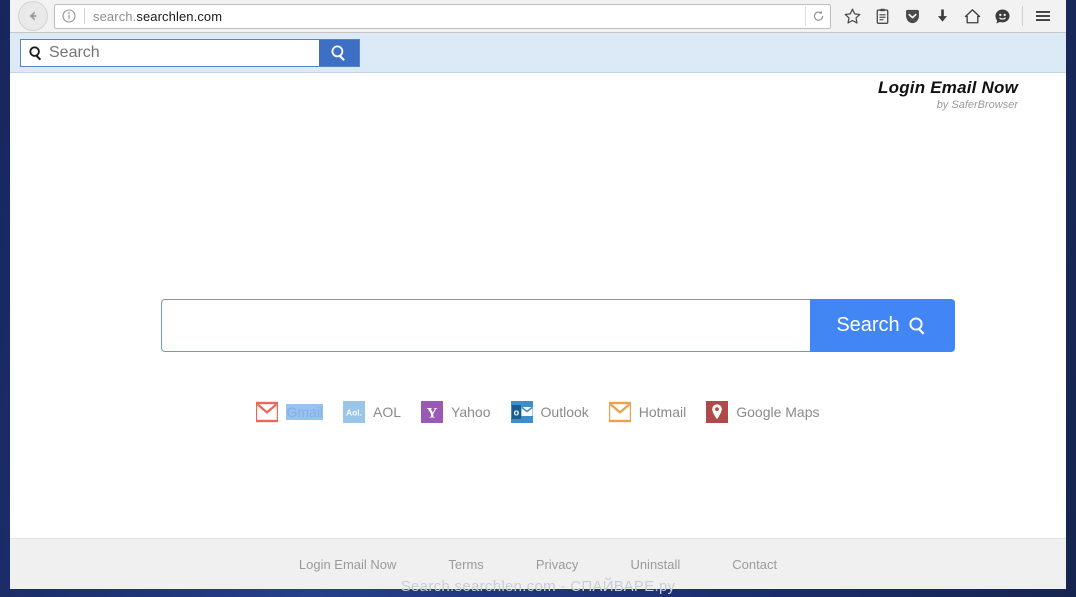 Image resolution: width=1076 pixels, height=597 pixels. What do you see at coordinates (372, 412) in the screenshot?
I see `quick-link-aol: Aol. AOL` at bounding box center [372, 412].